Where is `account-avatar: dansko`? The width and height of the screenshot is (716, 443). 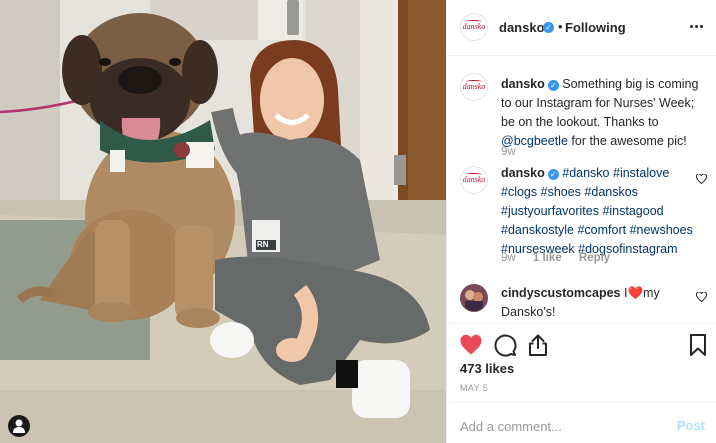
account-avatar: dansko is located at coordinates (474, 27).